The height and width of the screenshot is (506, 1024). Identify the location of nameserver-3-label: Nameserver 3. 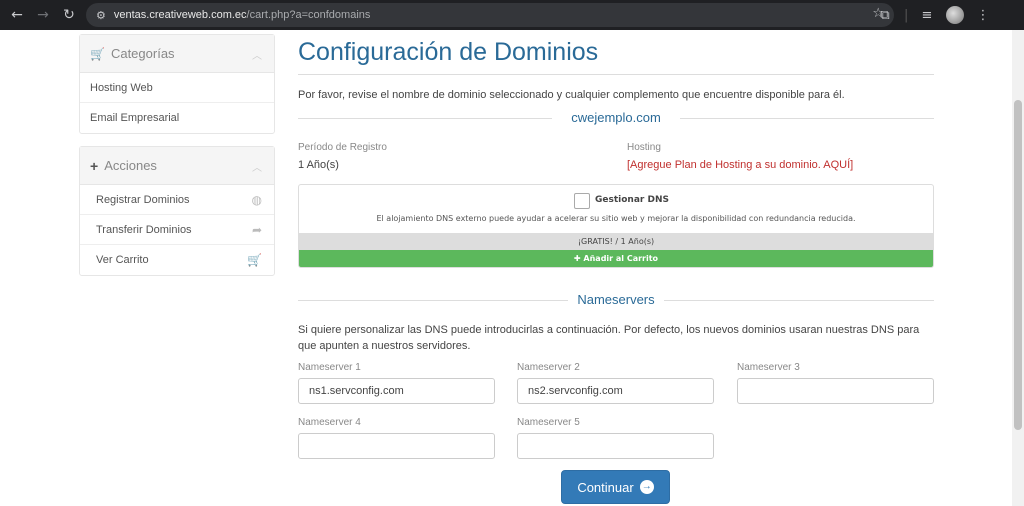
(768, 367).